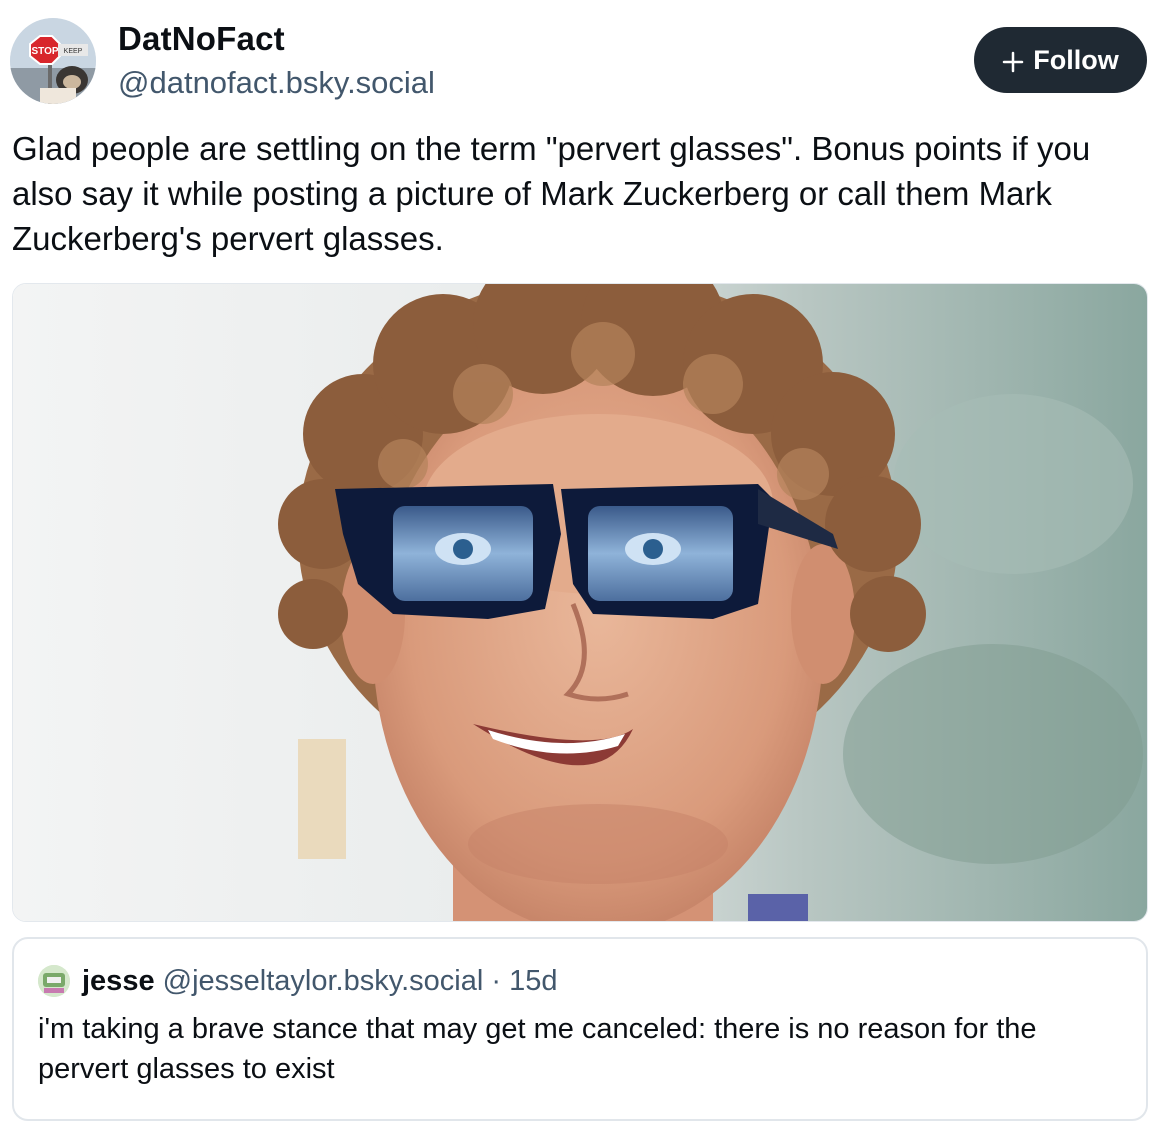 Image resolution: width=1172 pixels, height=1121 pixels. Describe the element at coordinates (201, 39) in the screenshot. I see `author-display-name: DatNoFact` at that location.